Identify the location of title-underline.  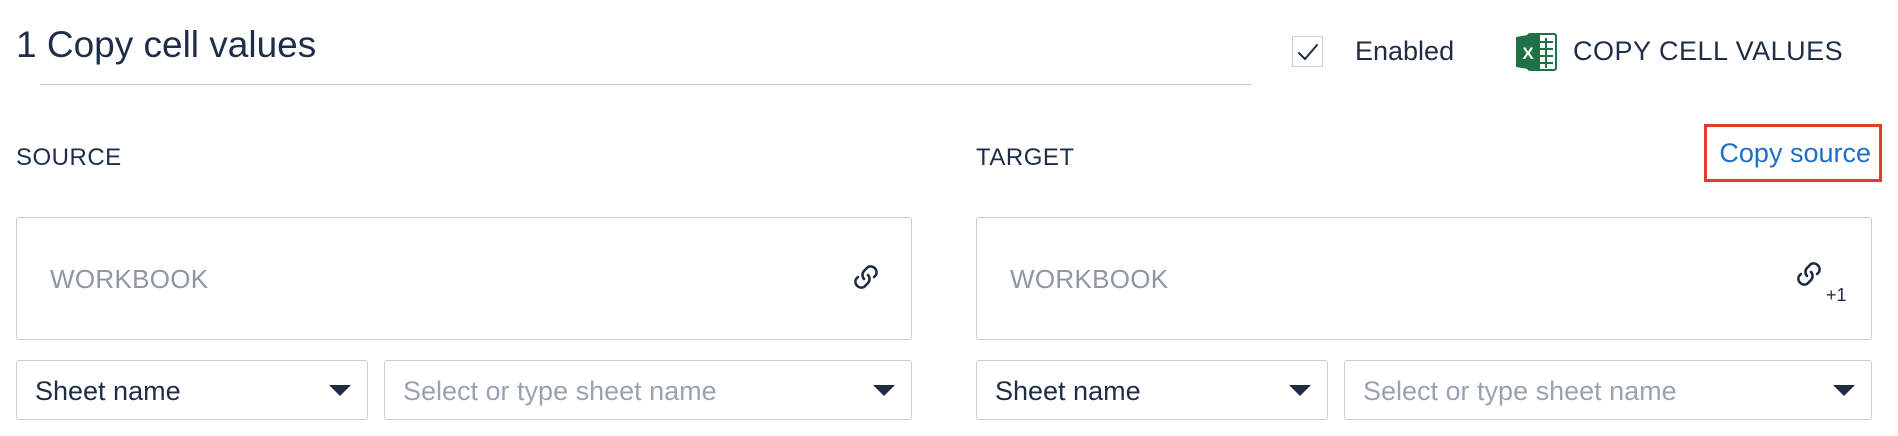
(646, 84).